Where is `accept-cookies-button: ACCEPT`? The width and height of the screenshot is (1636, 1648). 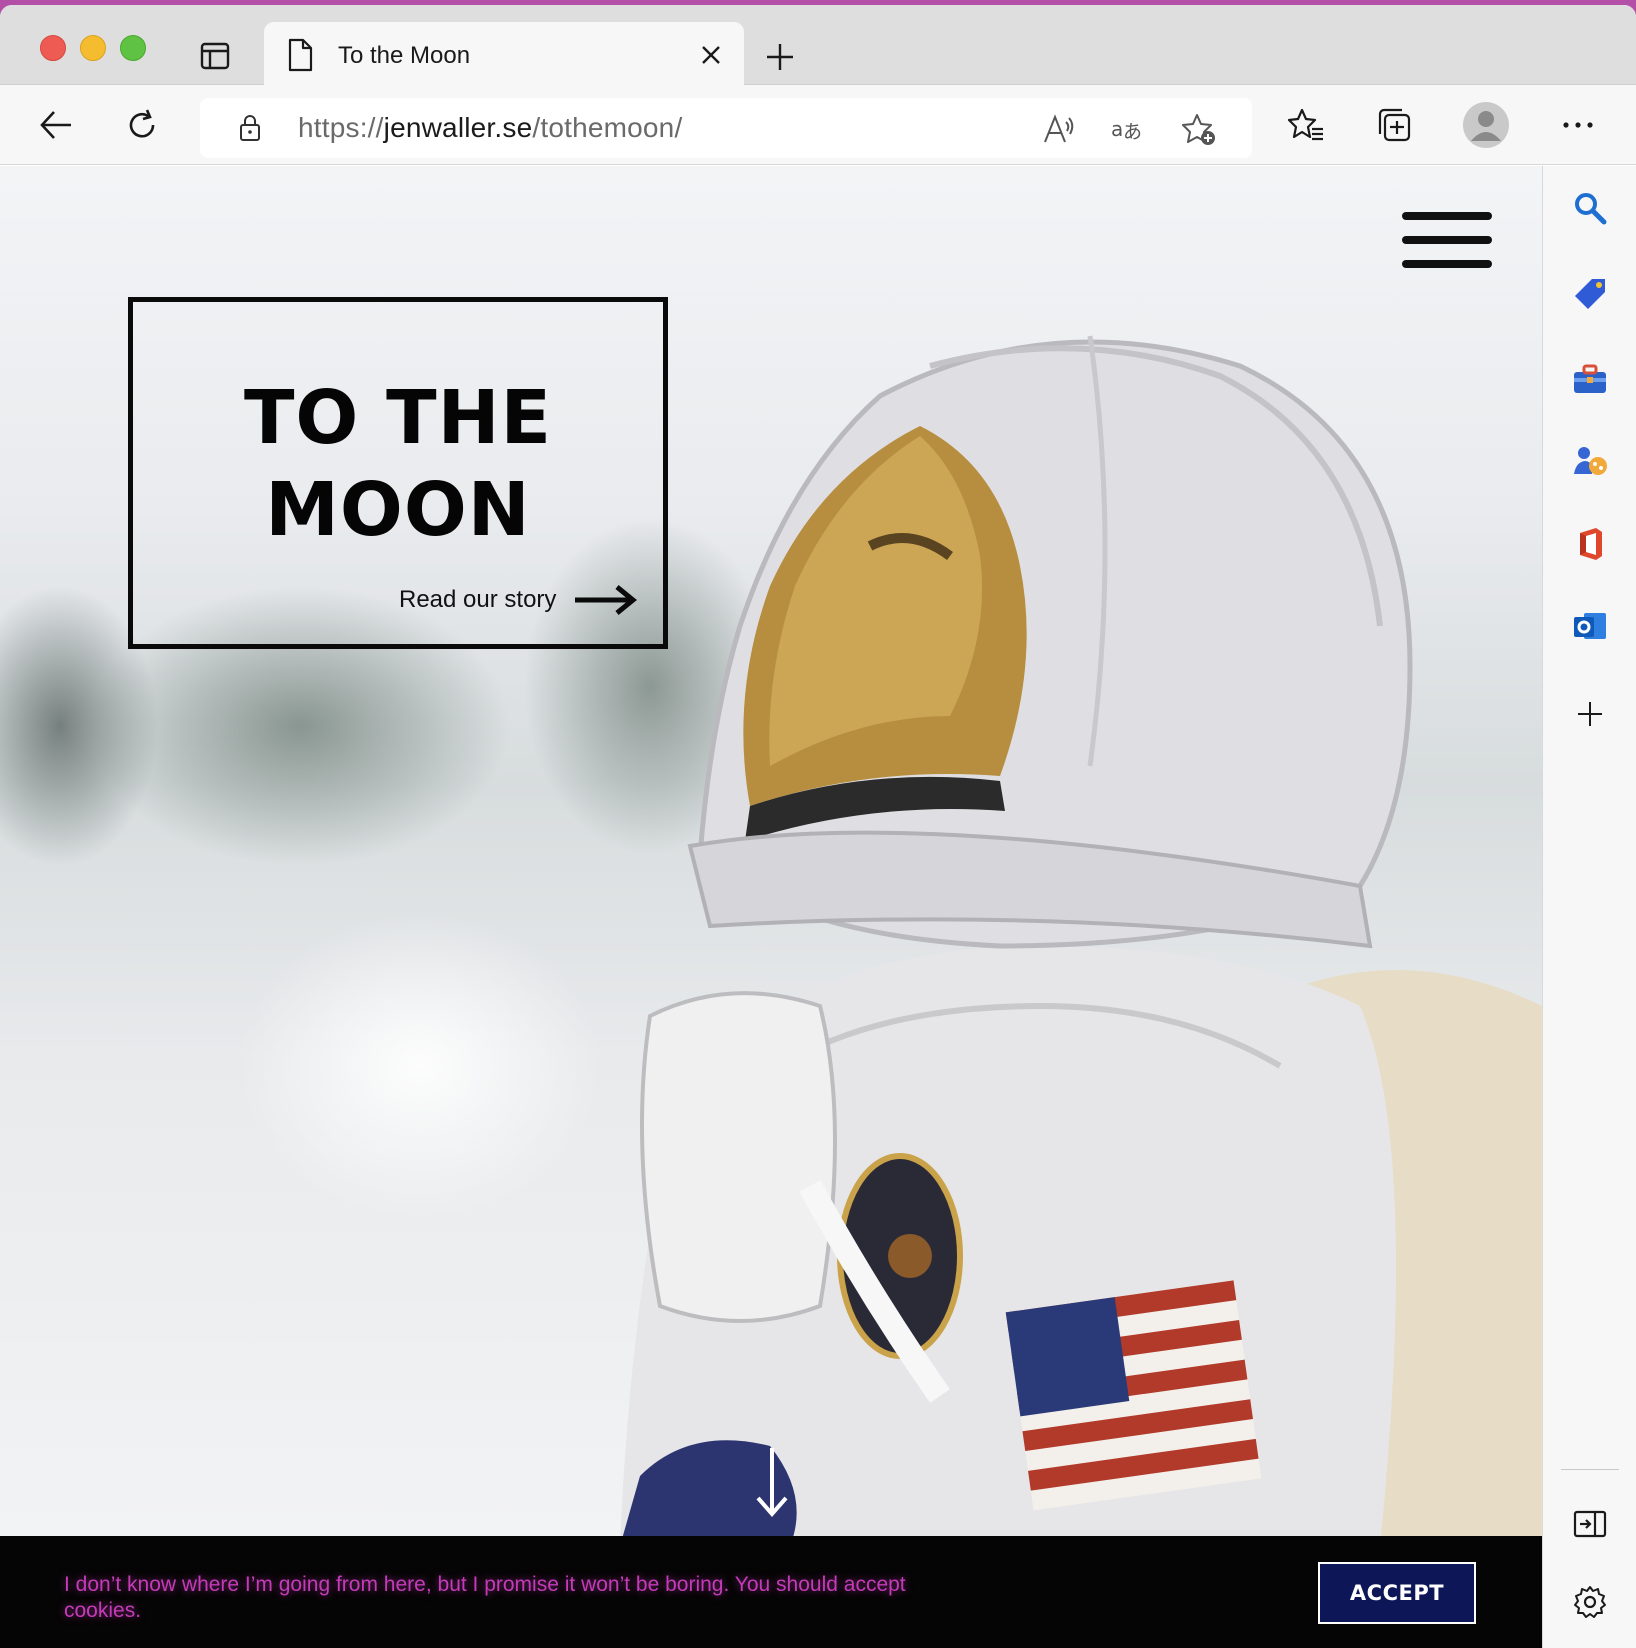 accept-cookies-button: ACCEPT is located at coordinates (1397, 1593).